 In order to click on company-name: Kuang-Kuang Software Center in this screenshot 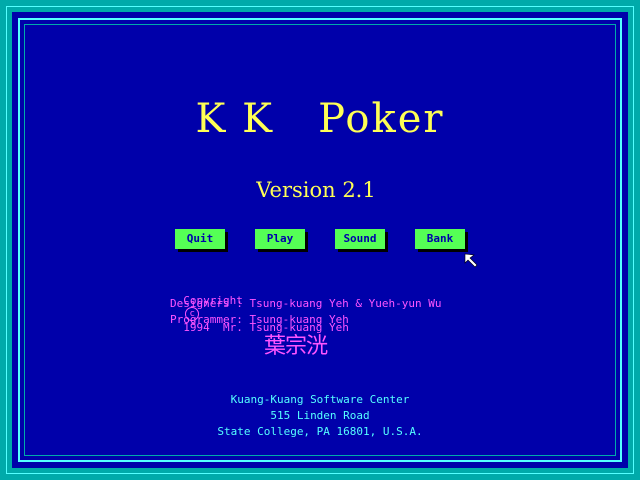, I will do `click(320, 399)`.